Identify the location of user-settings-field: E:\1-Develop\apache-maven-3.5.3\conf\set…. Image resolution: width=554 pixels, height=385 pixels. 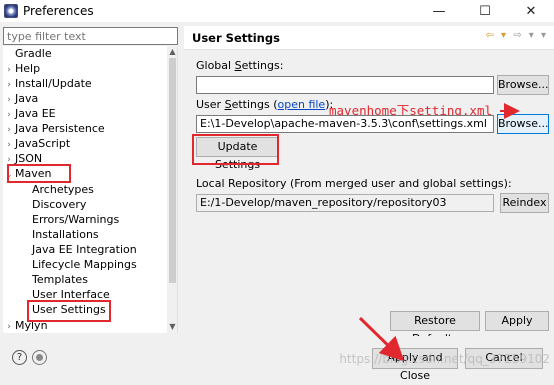
(345, 124).